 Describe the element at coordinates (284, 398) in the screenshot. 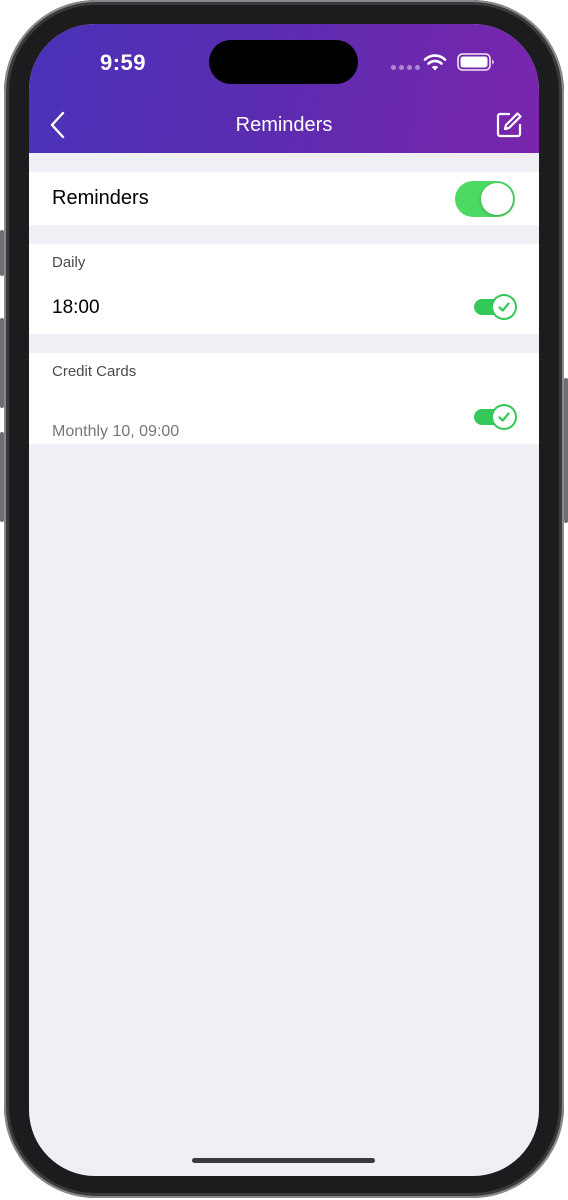

I see `credit-cards-reminder-card: Credit Cards Monthly 10, 09:00` at that location.